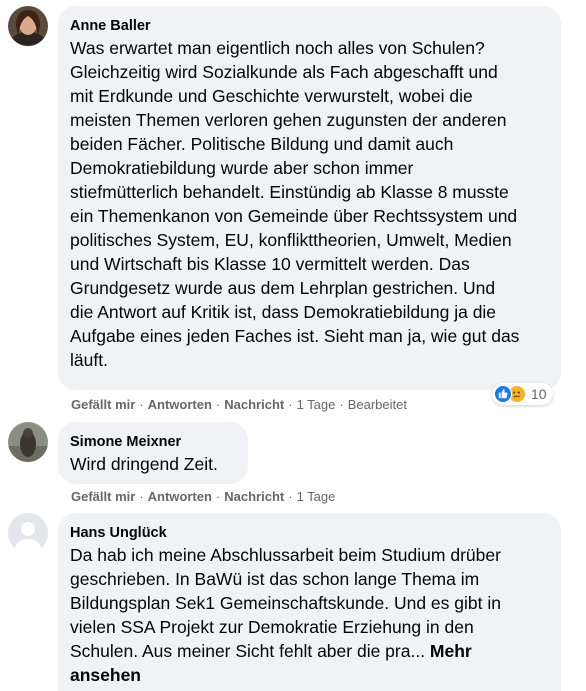 This screenshot has width=586, height=691. Describe the element at coordinates (309, 26) in the screenshot. I see `author-name: Anne Baller` at that location.